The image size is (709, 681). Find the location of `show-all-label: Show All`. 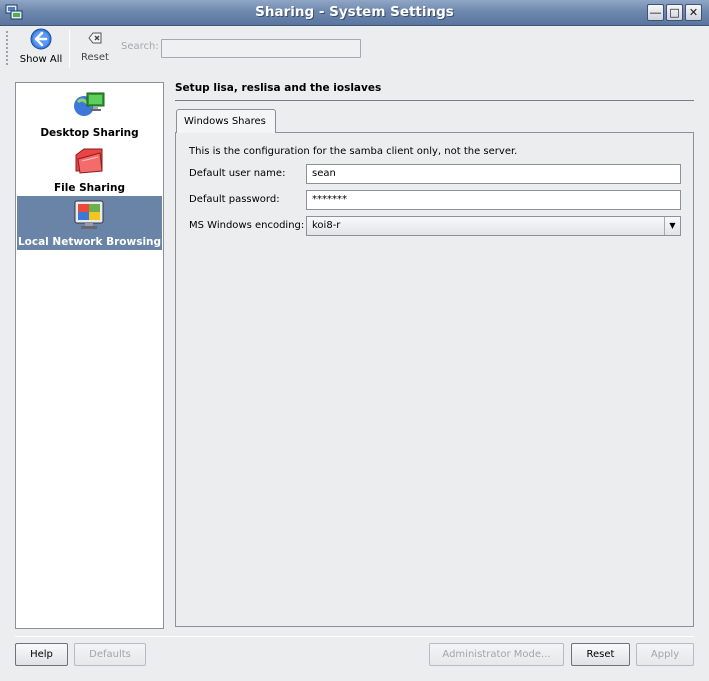

show-all-label: Show All is located at coordinates (41, 59).